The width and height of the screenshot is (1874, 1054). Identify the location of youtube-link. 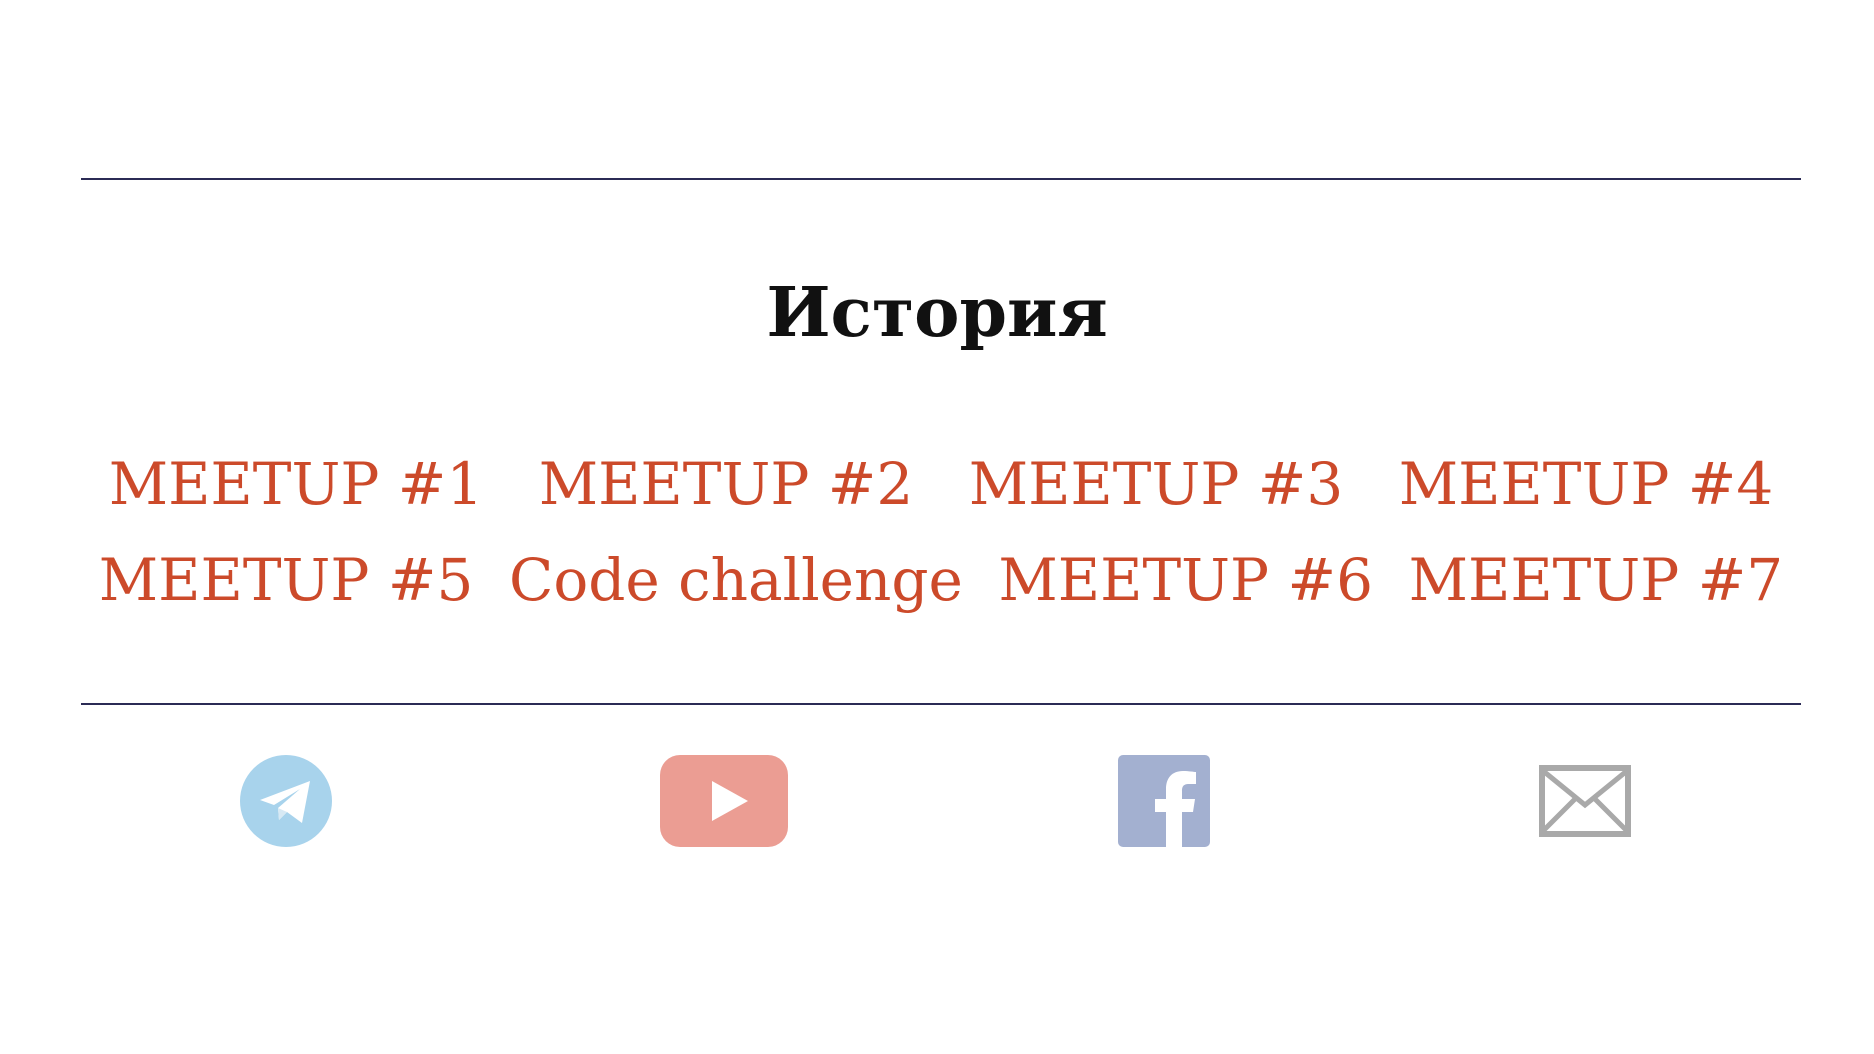
(724, 801).